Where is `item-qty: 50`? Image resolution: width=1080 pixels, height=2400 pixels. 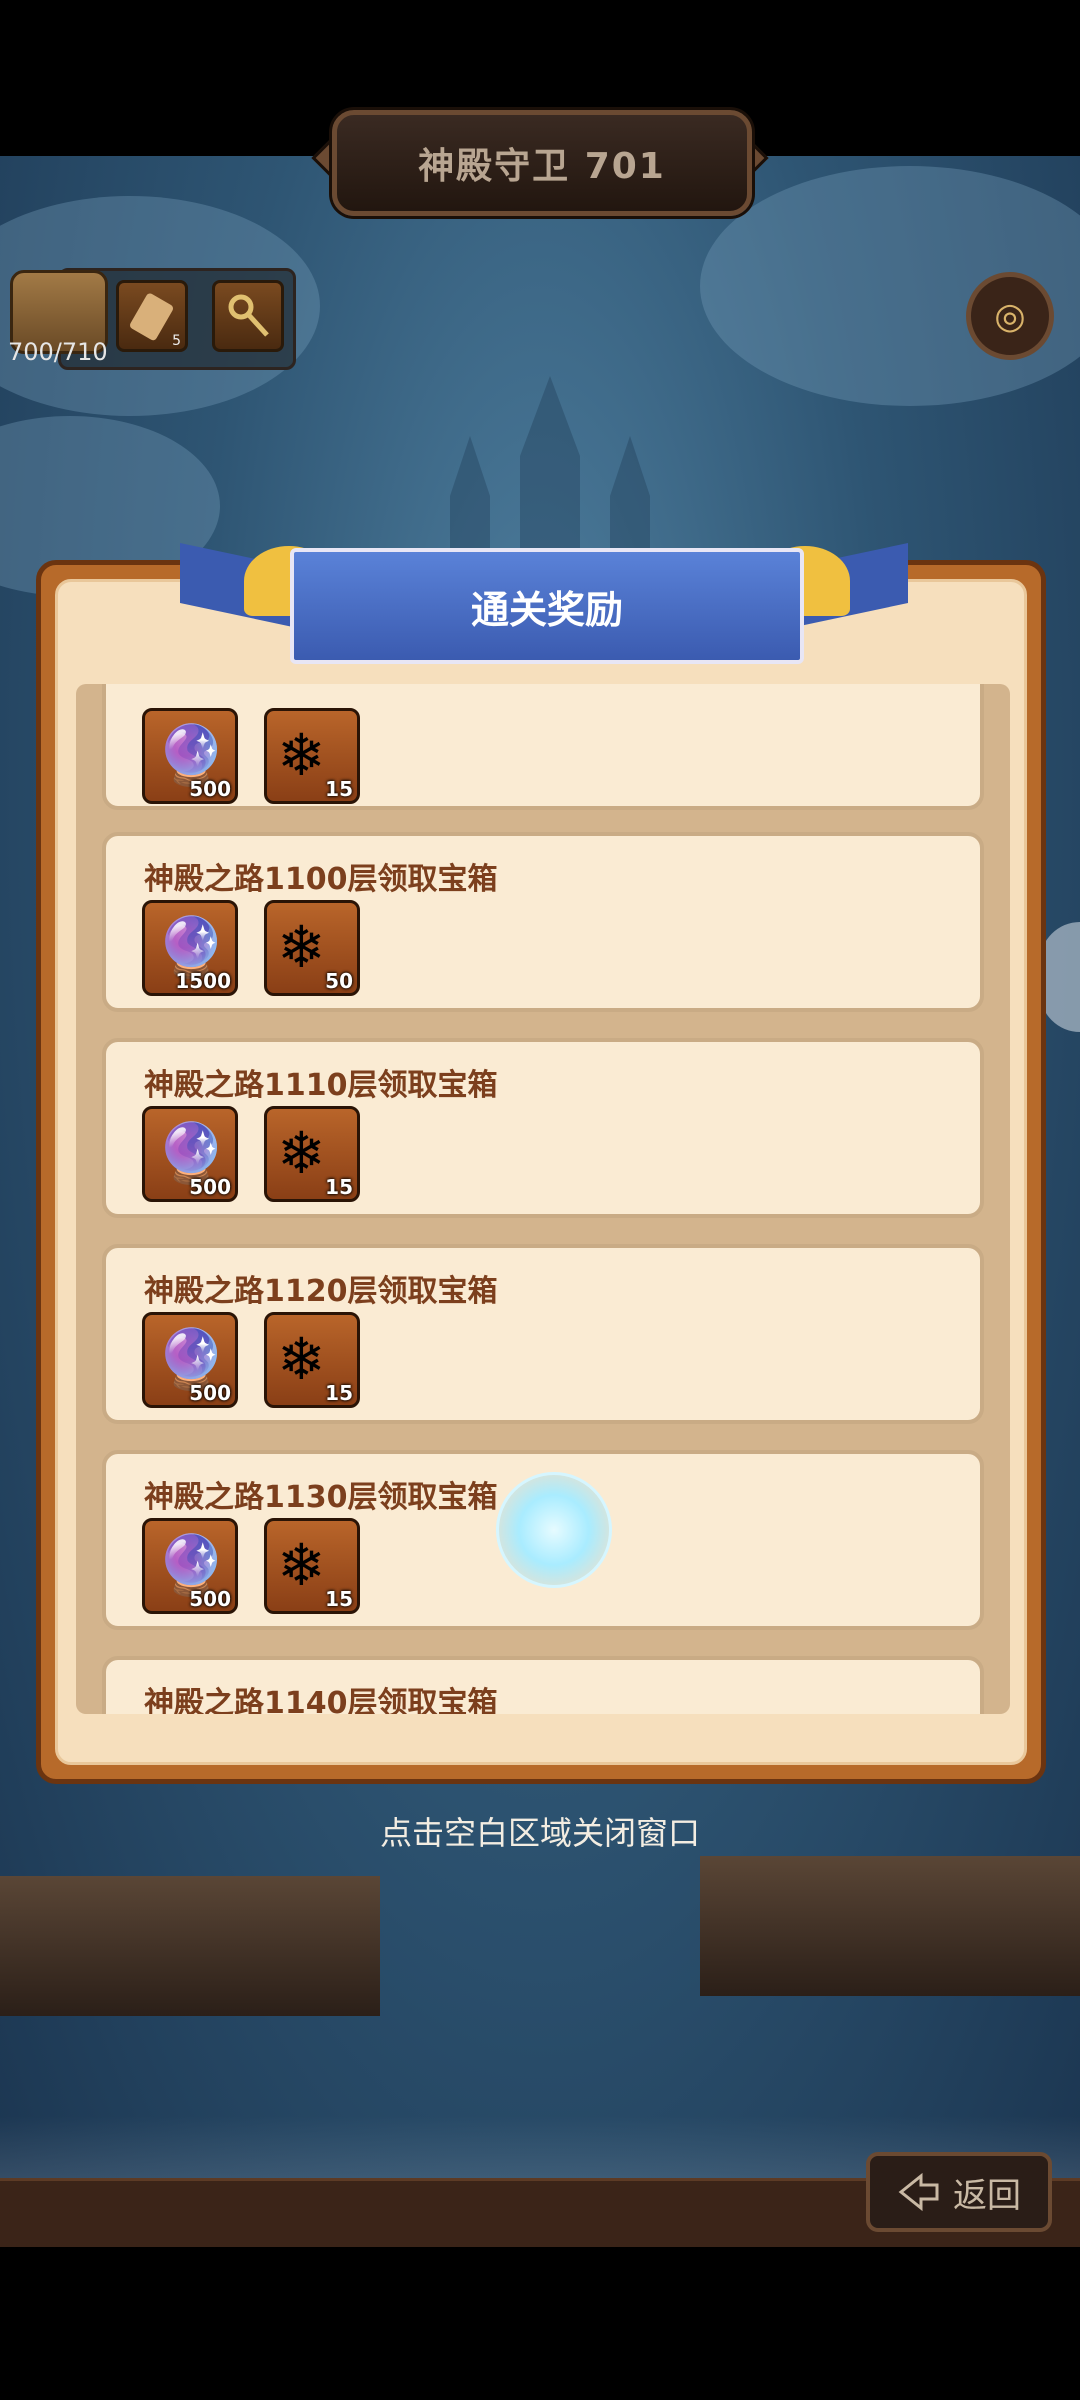
item-qty: 50 is located at coordinates (339, 981).